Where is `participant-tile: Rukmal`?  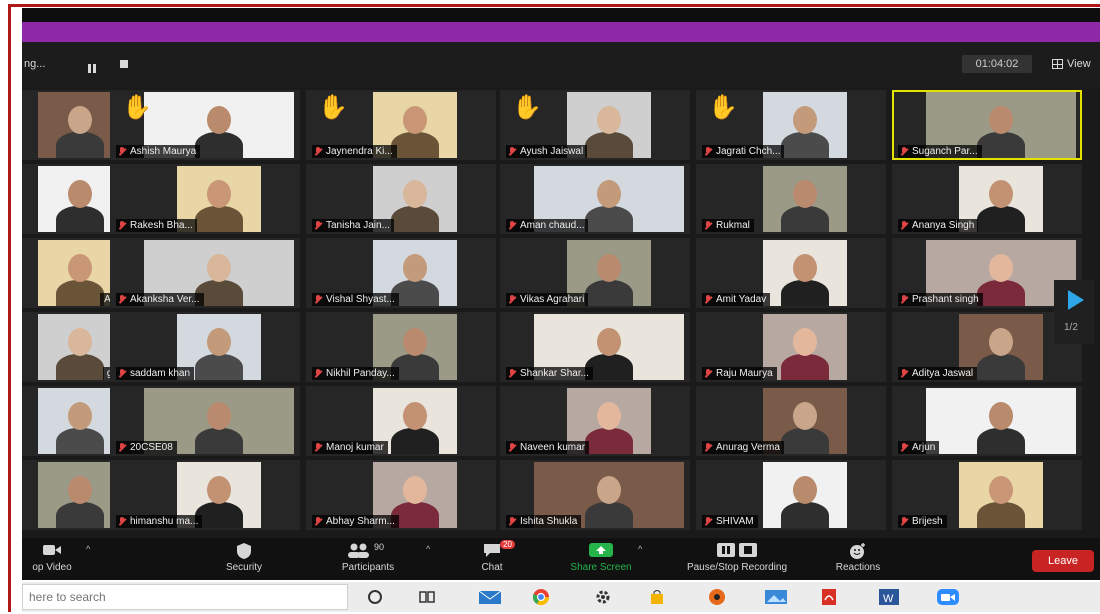 participant-tile: Rukmal is located at coordinates (791, 199).